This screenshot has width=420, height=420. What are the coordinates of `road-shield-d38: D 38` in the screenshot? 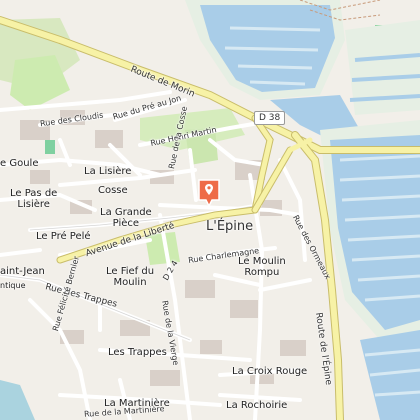 It's located at (270, 118).